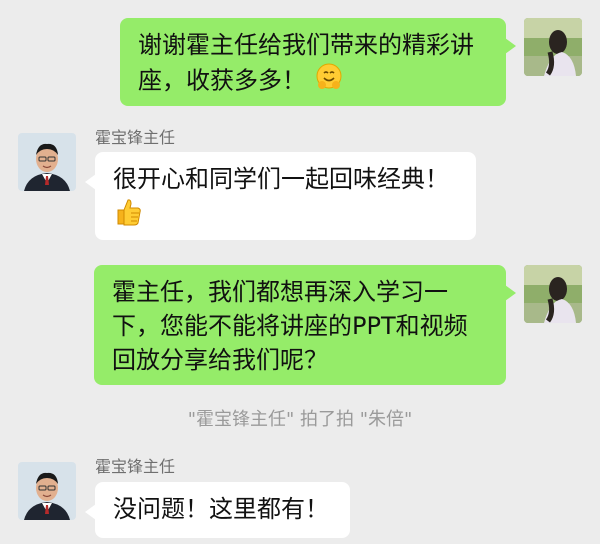 The image size is (600, 544). What do you see at coordinates (281, 179) in the screenshot?
I see `message-text-line: 很开心和同学们一起回味经典！` at bounding box center [281, 179].